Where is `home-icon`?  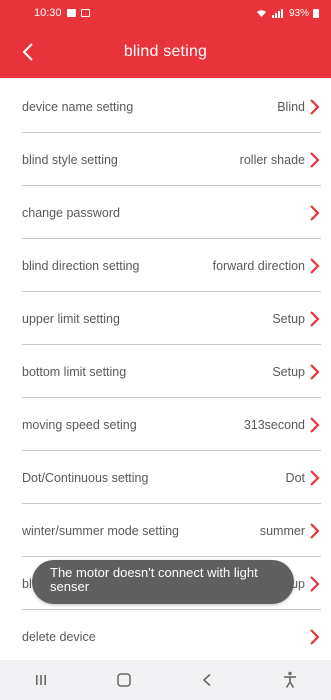 home-icon is located at coordinates (124, 680).